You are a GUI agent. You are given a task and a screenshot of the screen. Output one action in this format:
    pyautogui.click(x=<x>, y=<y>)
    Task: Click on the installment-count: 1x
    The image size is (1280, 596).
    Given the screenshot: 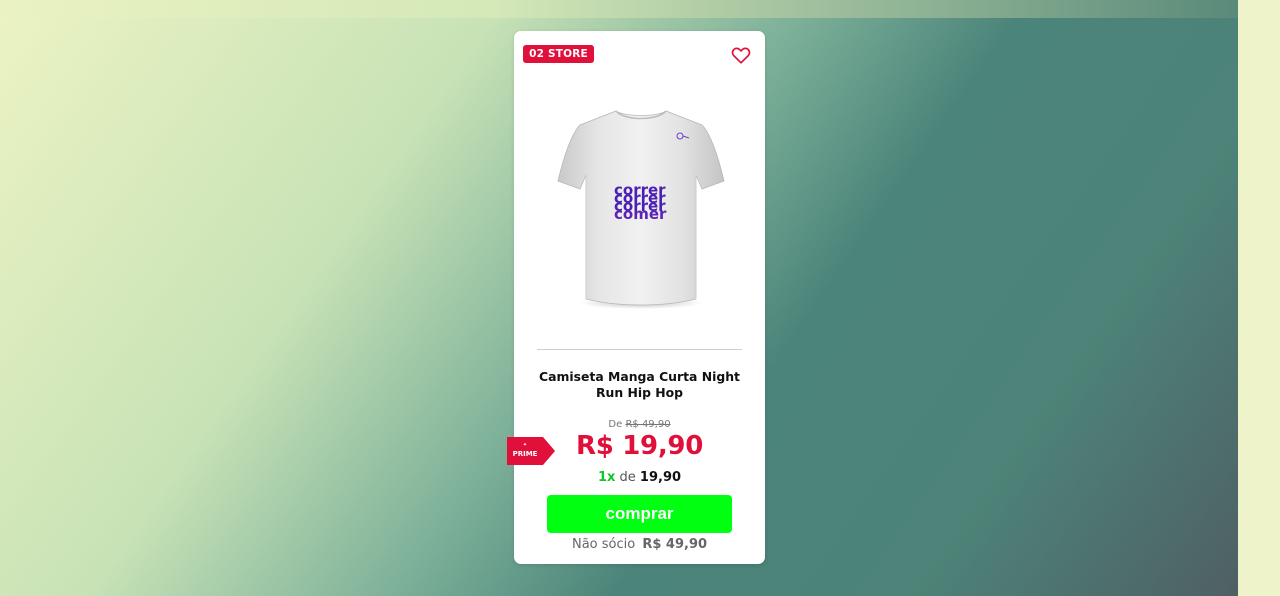 What is the action you would take?
    pyautogui.click(x=606, y=477)
    